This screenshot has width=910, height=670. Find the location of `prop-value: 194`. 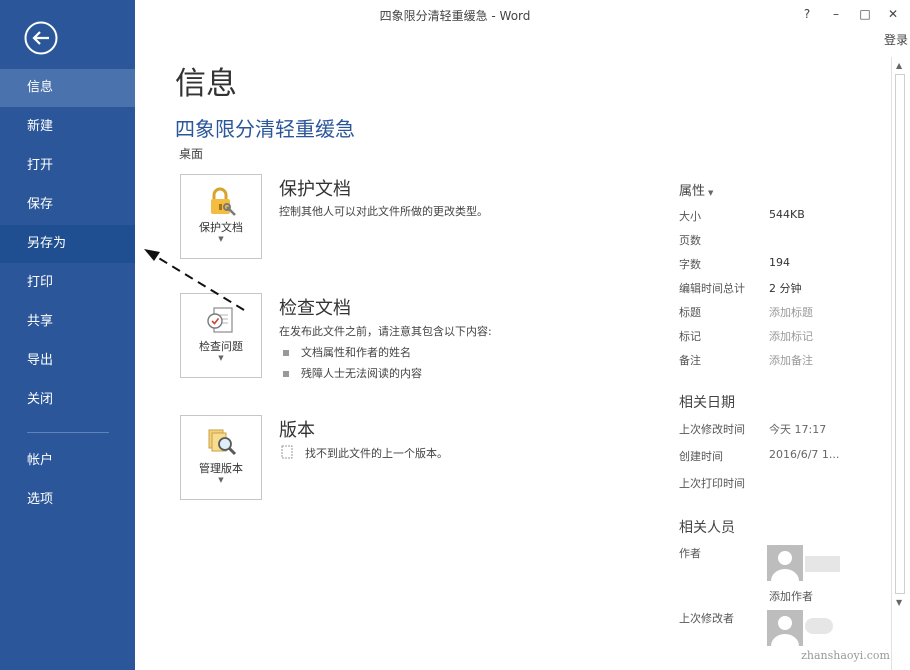

prop-value: 194 is located at coordinates (779, 262).